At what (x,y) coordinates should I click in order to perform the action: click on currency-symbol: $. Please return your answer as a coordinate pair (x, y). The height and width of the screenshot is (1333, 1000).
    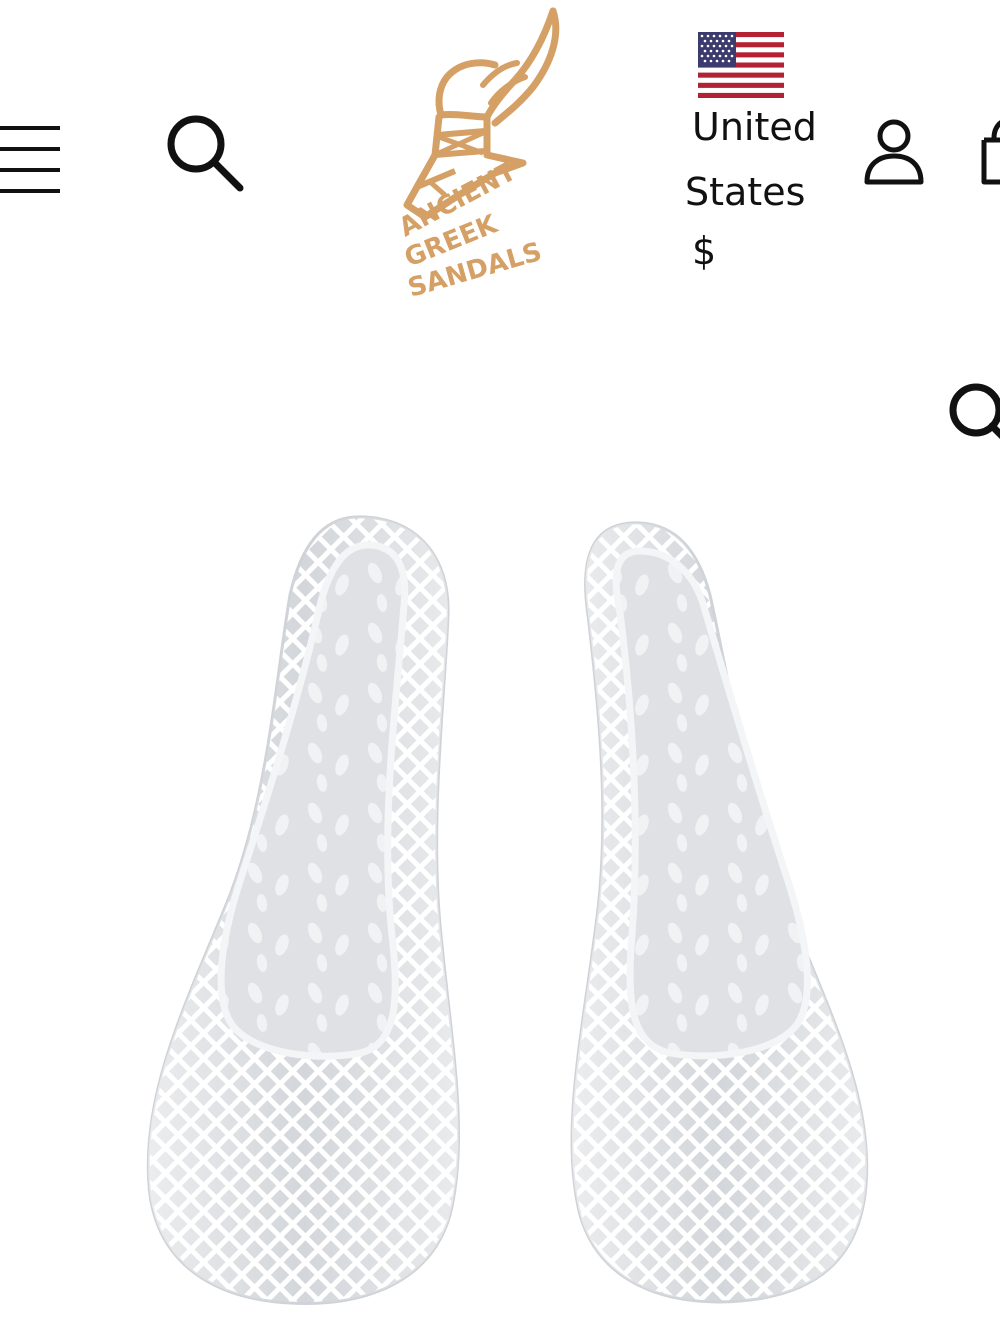
    Looking at the image, I should click on (704, 251).